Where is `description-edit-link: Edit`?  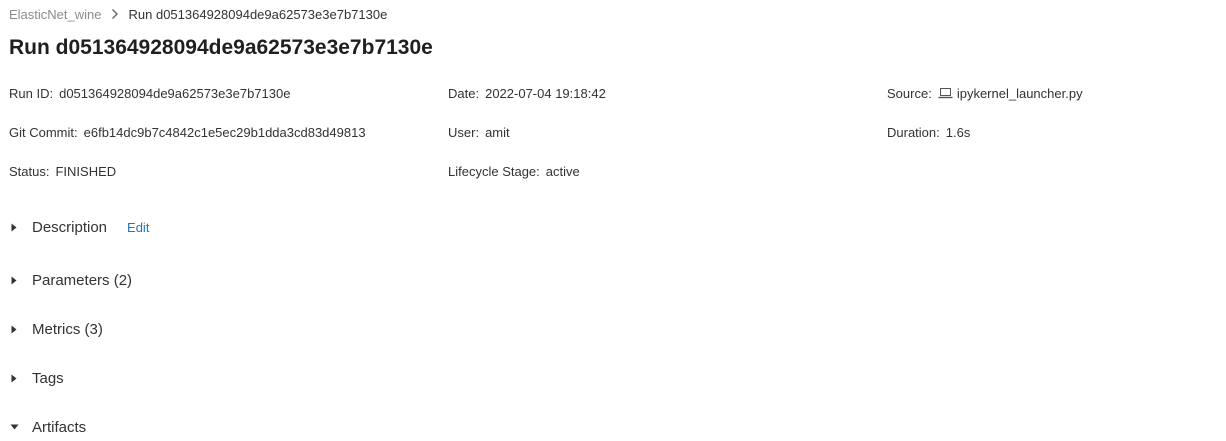
description-edit-link: Edit is located at coordinates (138, 227).